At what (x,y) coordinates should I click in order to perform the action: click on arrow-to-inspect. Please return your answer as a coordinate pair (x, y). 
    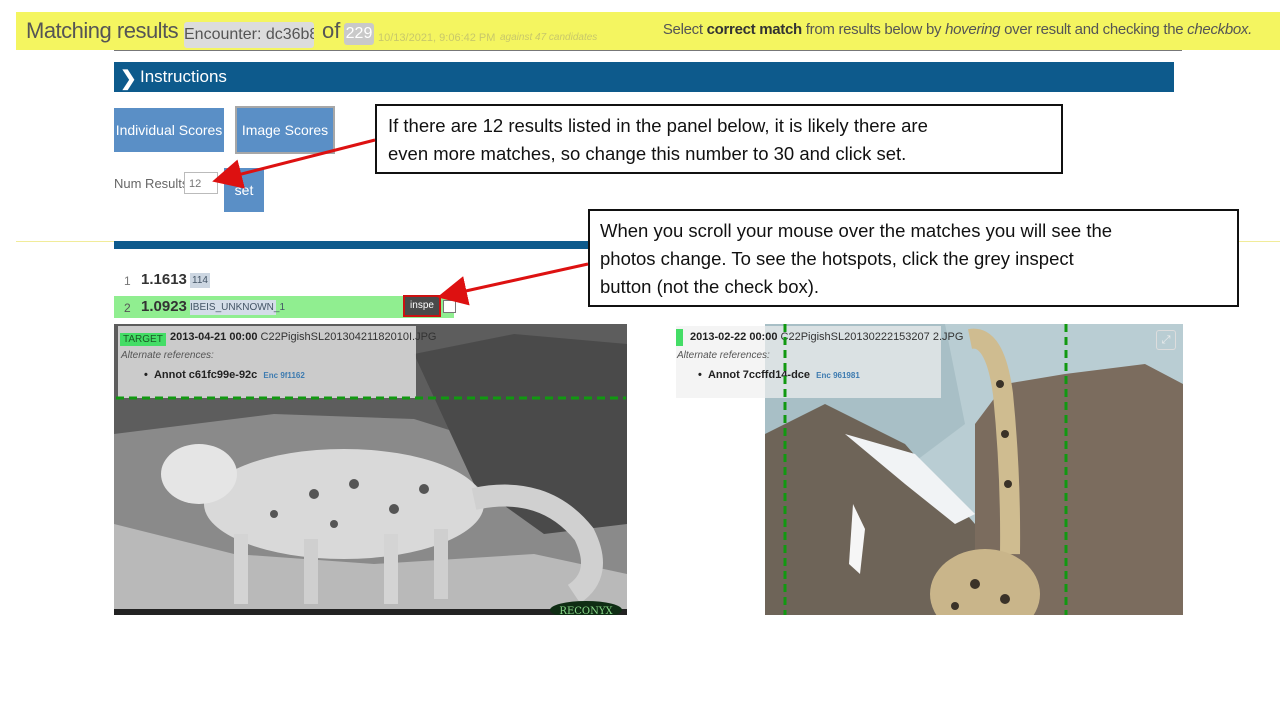
    Looking at the image, I should click on (513, 284).